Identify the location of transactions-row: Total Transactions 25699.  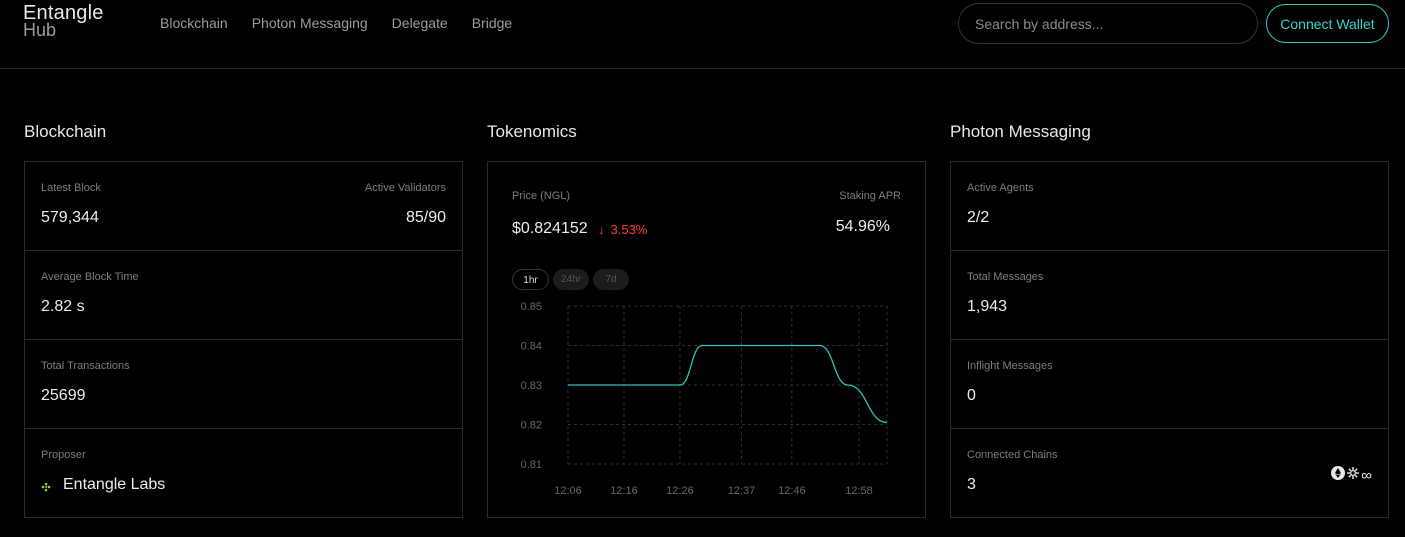
(243, 384).